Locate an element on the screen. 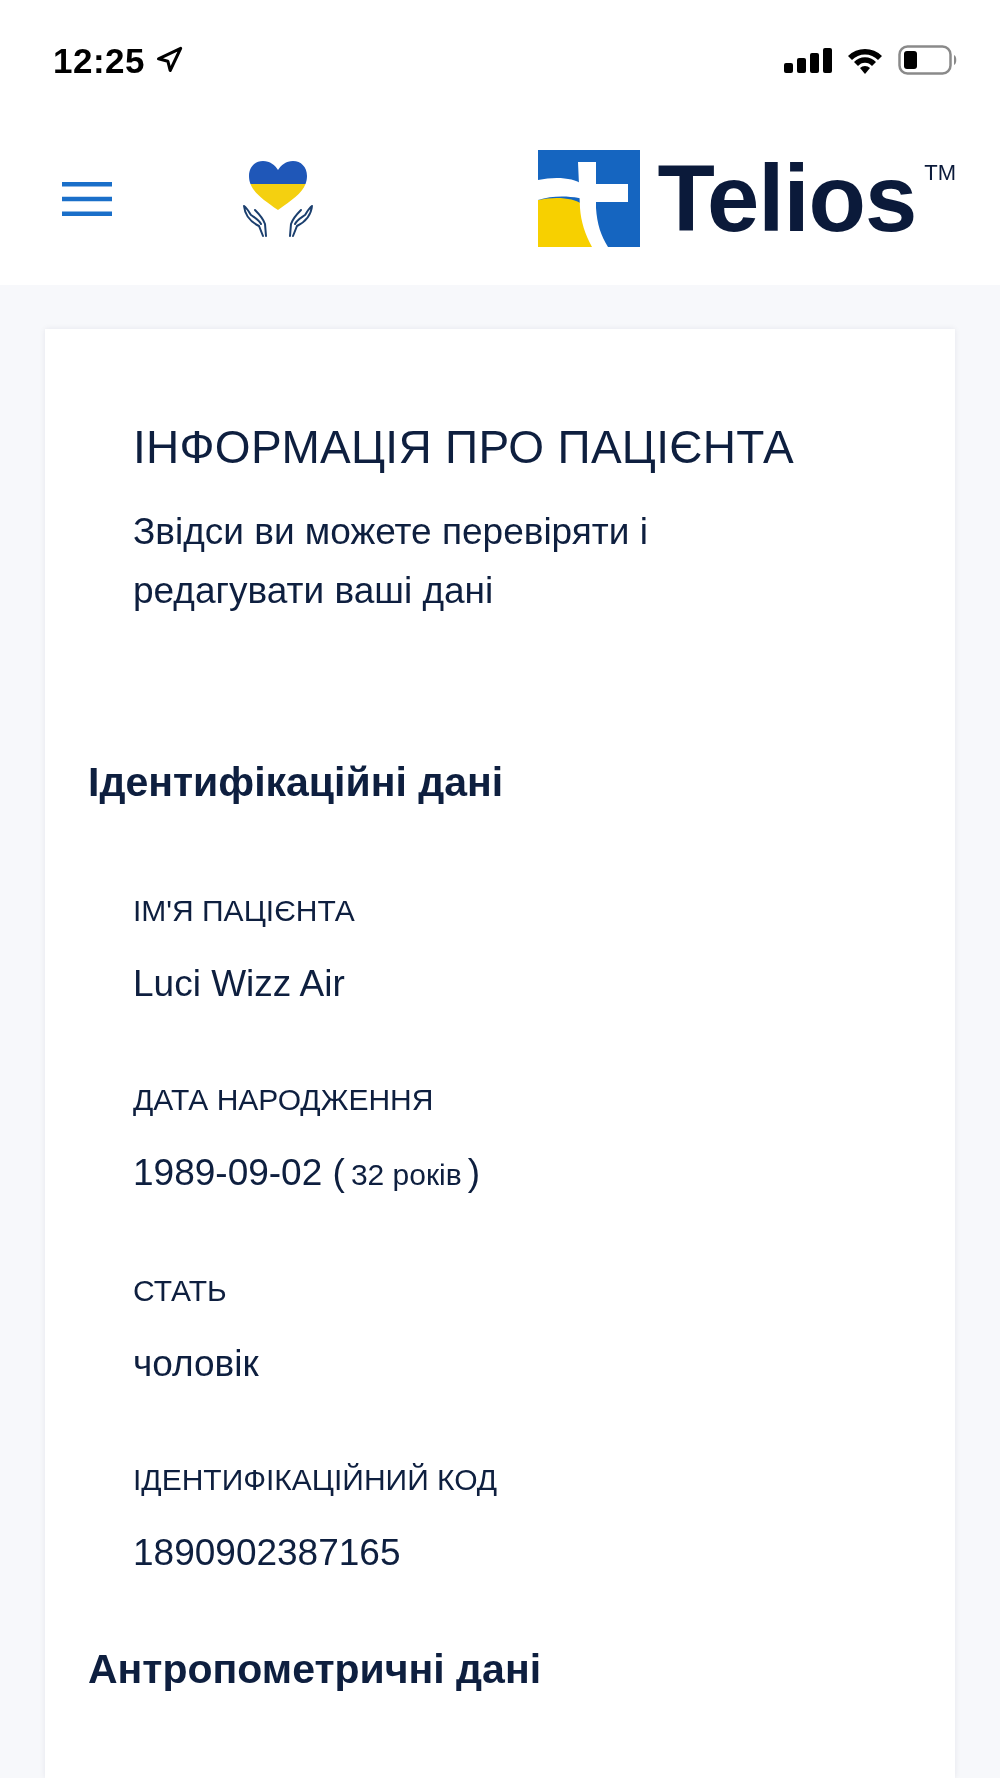 The width and height of the screenshot is (1000, 1778). status-time: 12:25 is located at coordinates (99, 60).